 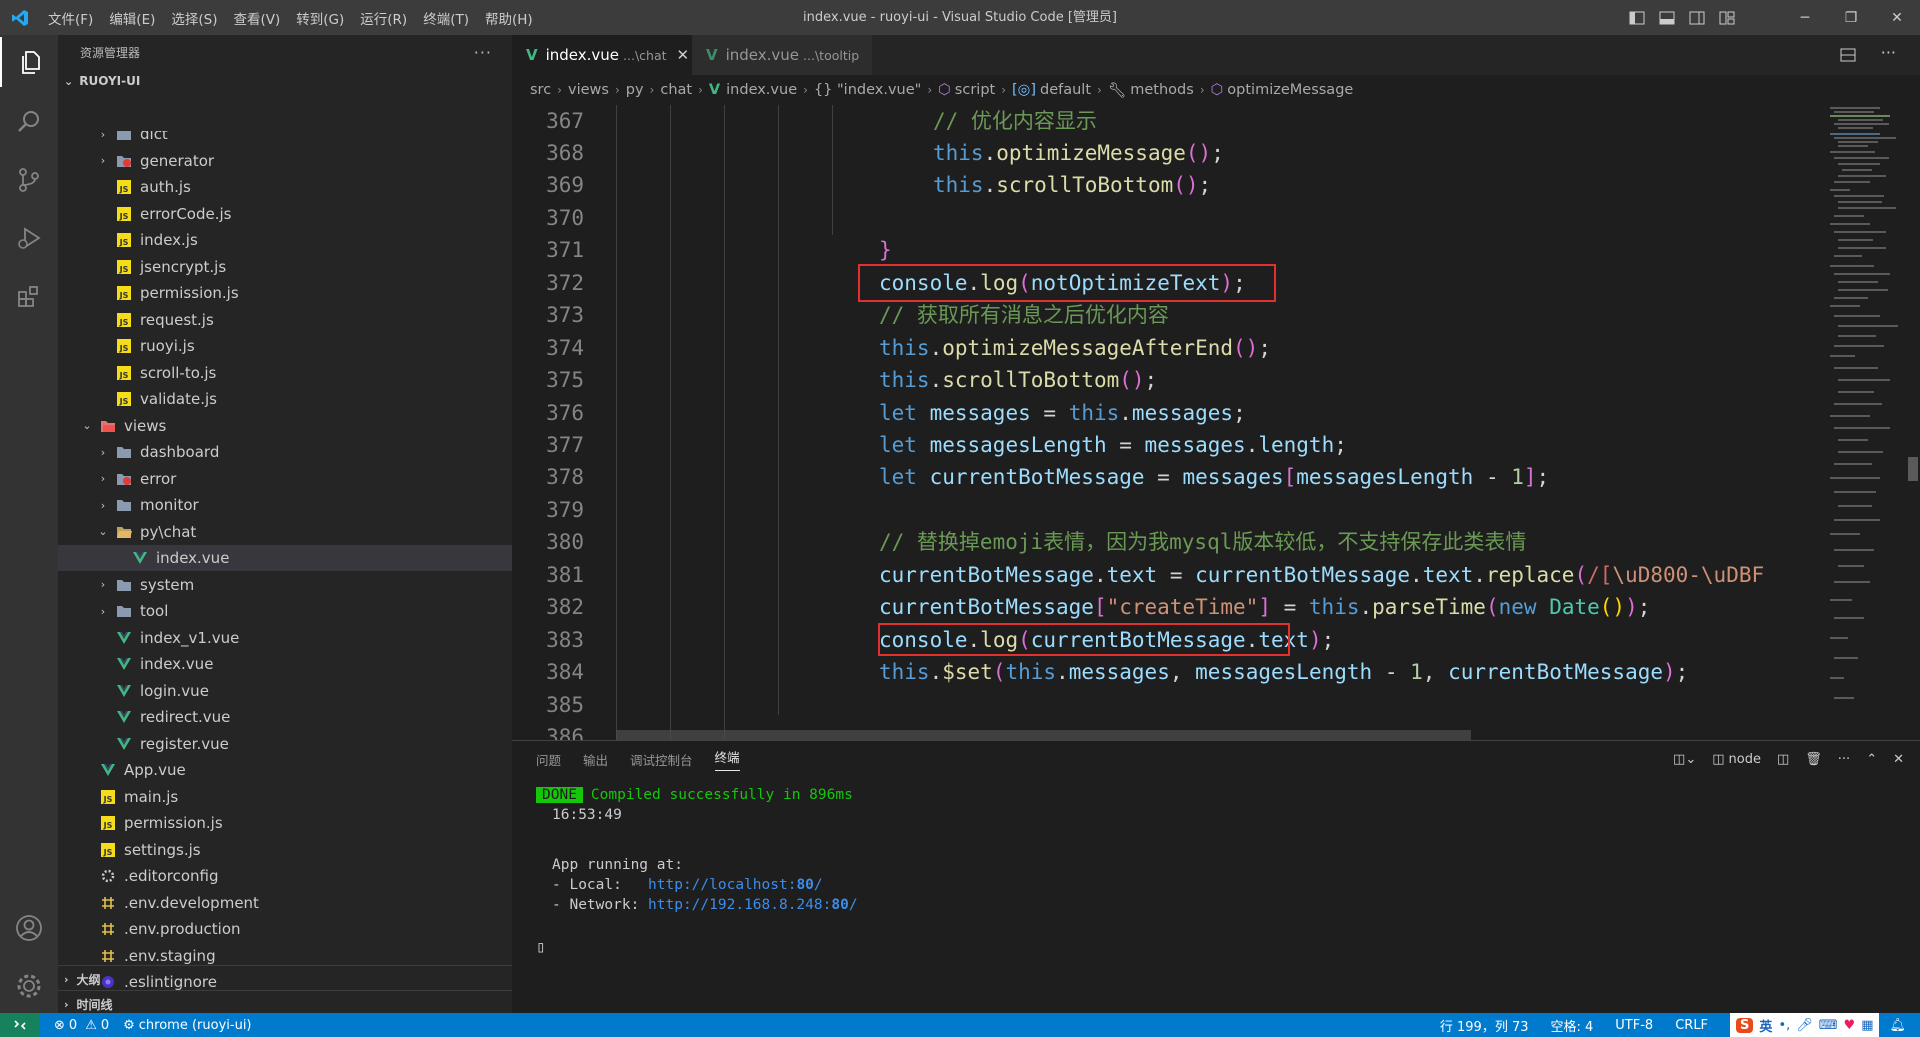 I want to click on breadcrumb-views: views, so click(x=588, y=90).